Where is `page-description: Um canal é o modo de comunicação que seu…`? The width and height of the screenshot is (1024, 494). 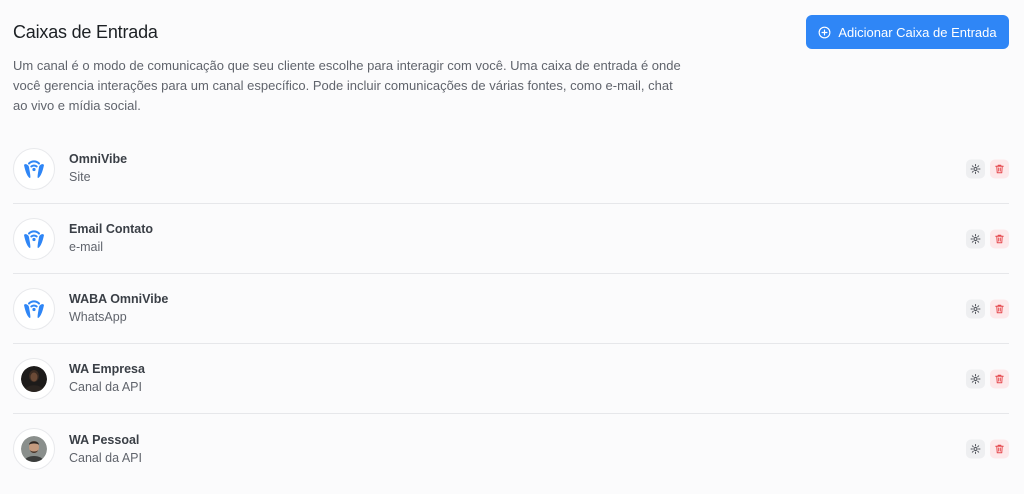
page-description: Um canal é o modo de comunicação que seu… is located at coordinates (347, 85).